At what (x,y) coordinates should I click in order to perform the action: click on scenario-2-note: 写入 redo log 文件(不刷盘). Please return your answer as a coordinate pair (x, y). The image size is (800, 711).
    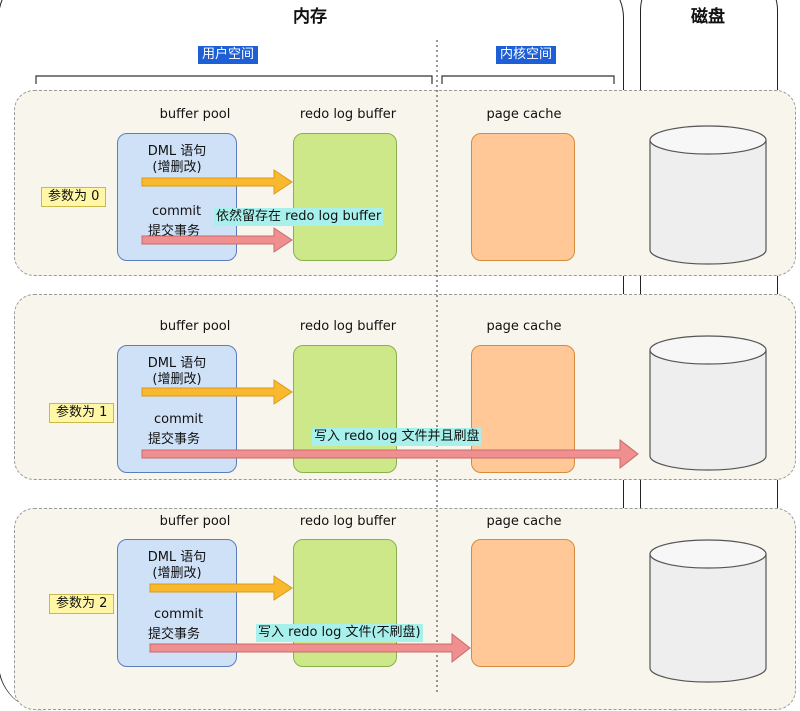
    Looking at the image, I should click on (339, 633).